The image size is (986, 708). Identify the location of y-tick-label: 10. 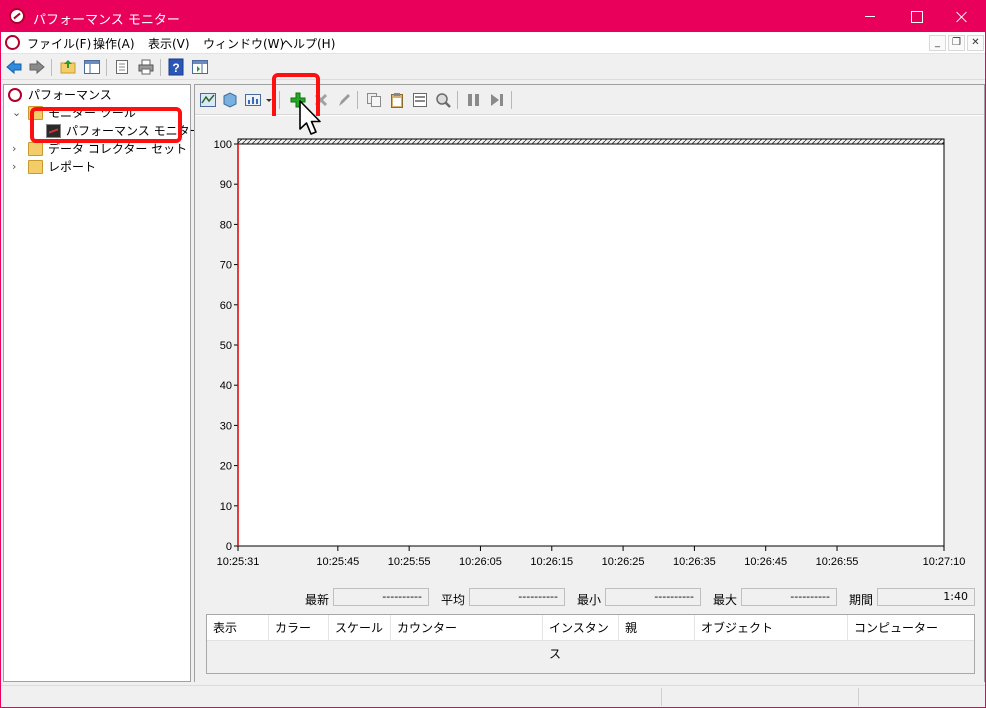
(226, 507).